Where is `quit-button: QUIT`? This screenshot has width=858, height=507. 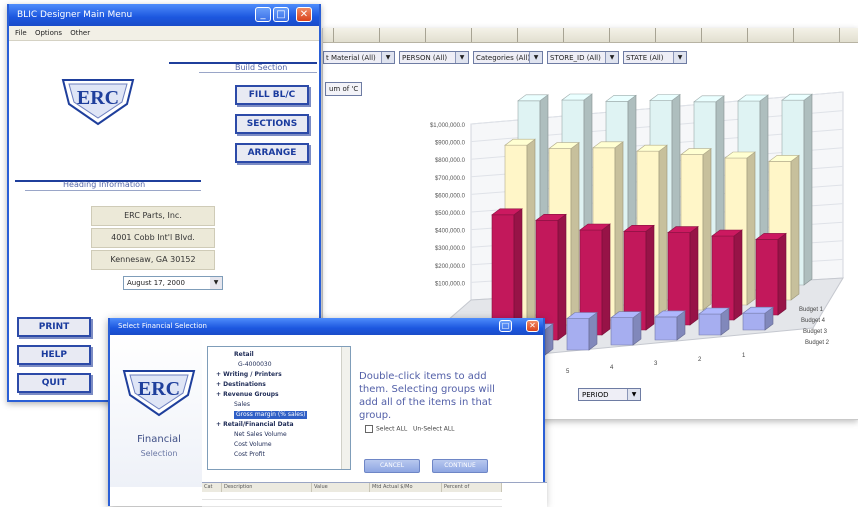 quit-button: QUIT is located at coordinates (54, 383).